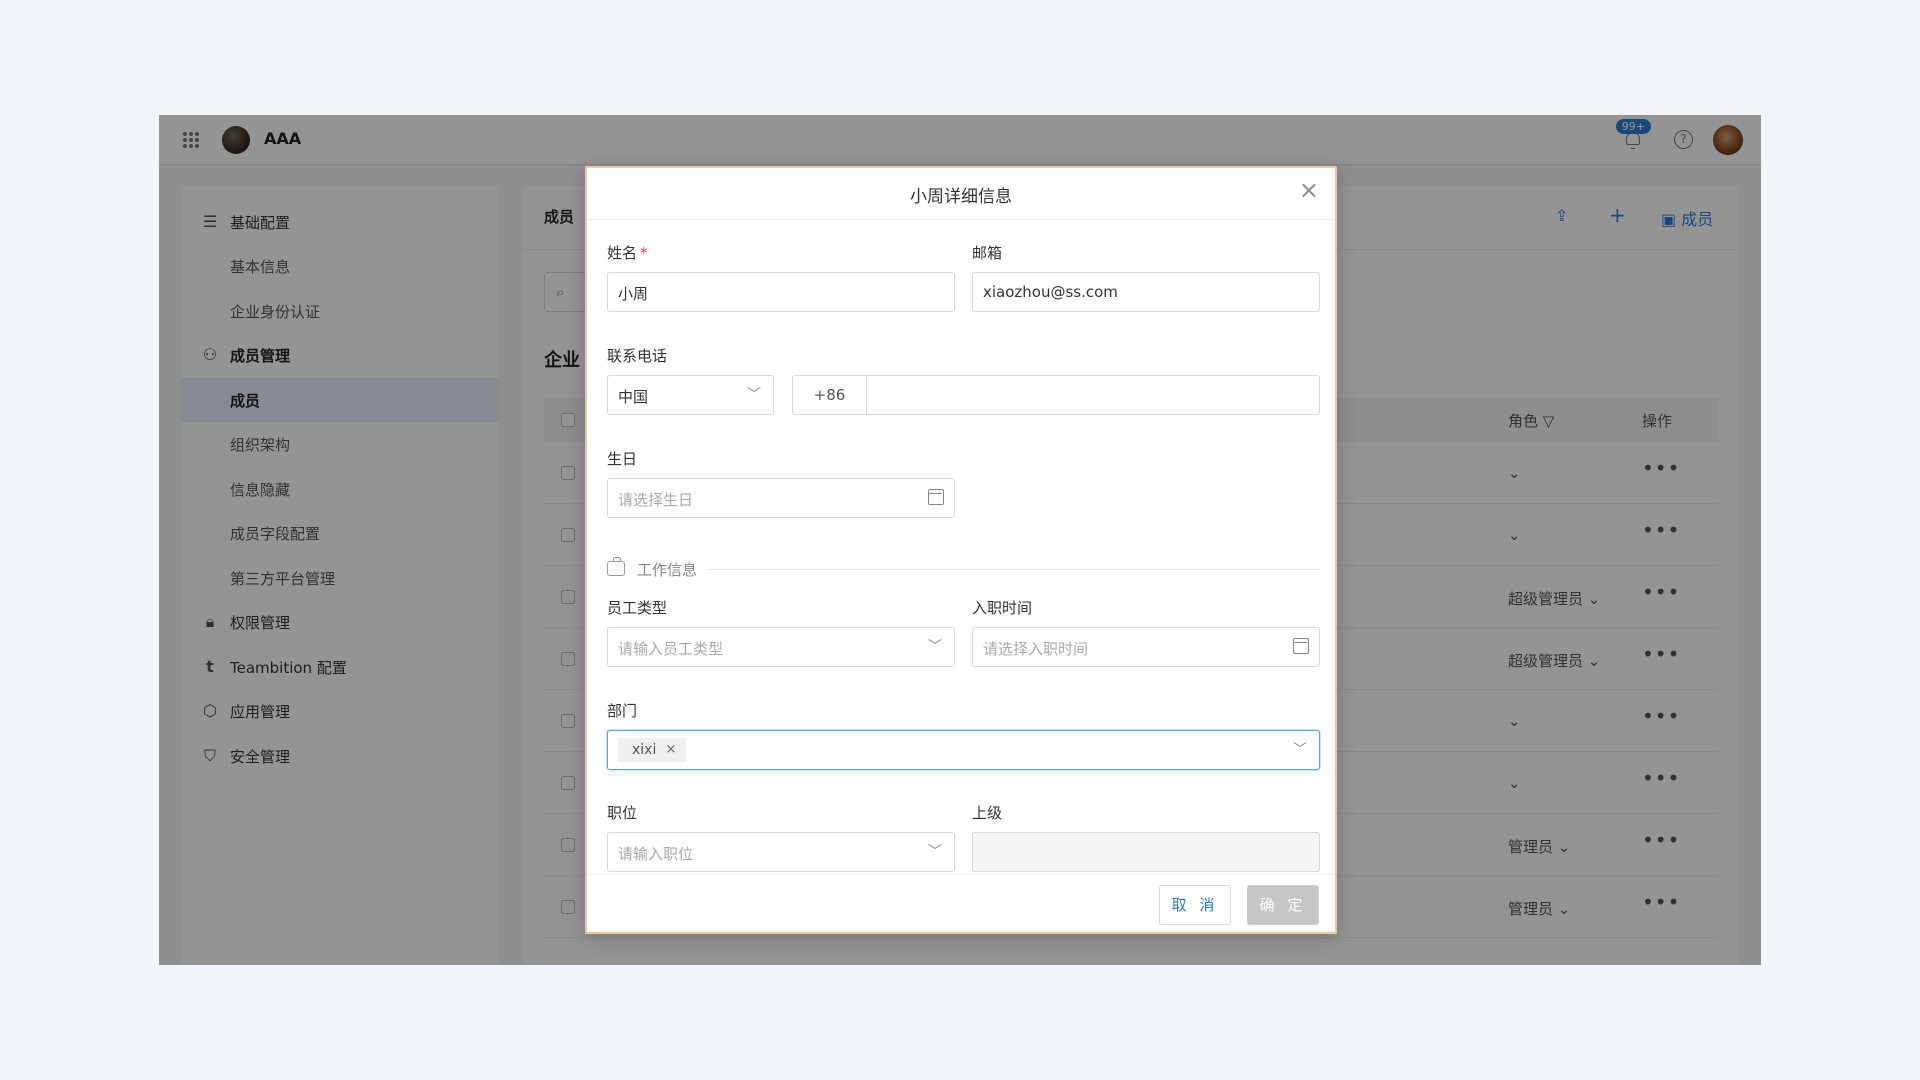  What do you see at coordinates (781, 292) in the screenshot?
I see `name-field: 小周` at bounding box center [781, 292].